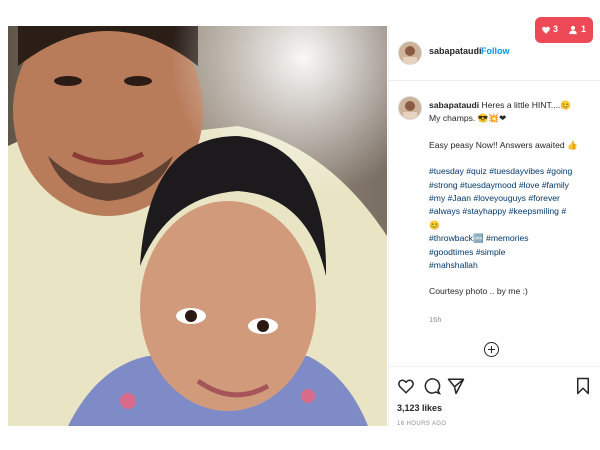 The width and height of the screenshot is (600, 450). I want to click on activity-notification-badge: 3 1, so click(564, 30).